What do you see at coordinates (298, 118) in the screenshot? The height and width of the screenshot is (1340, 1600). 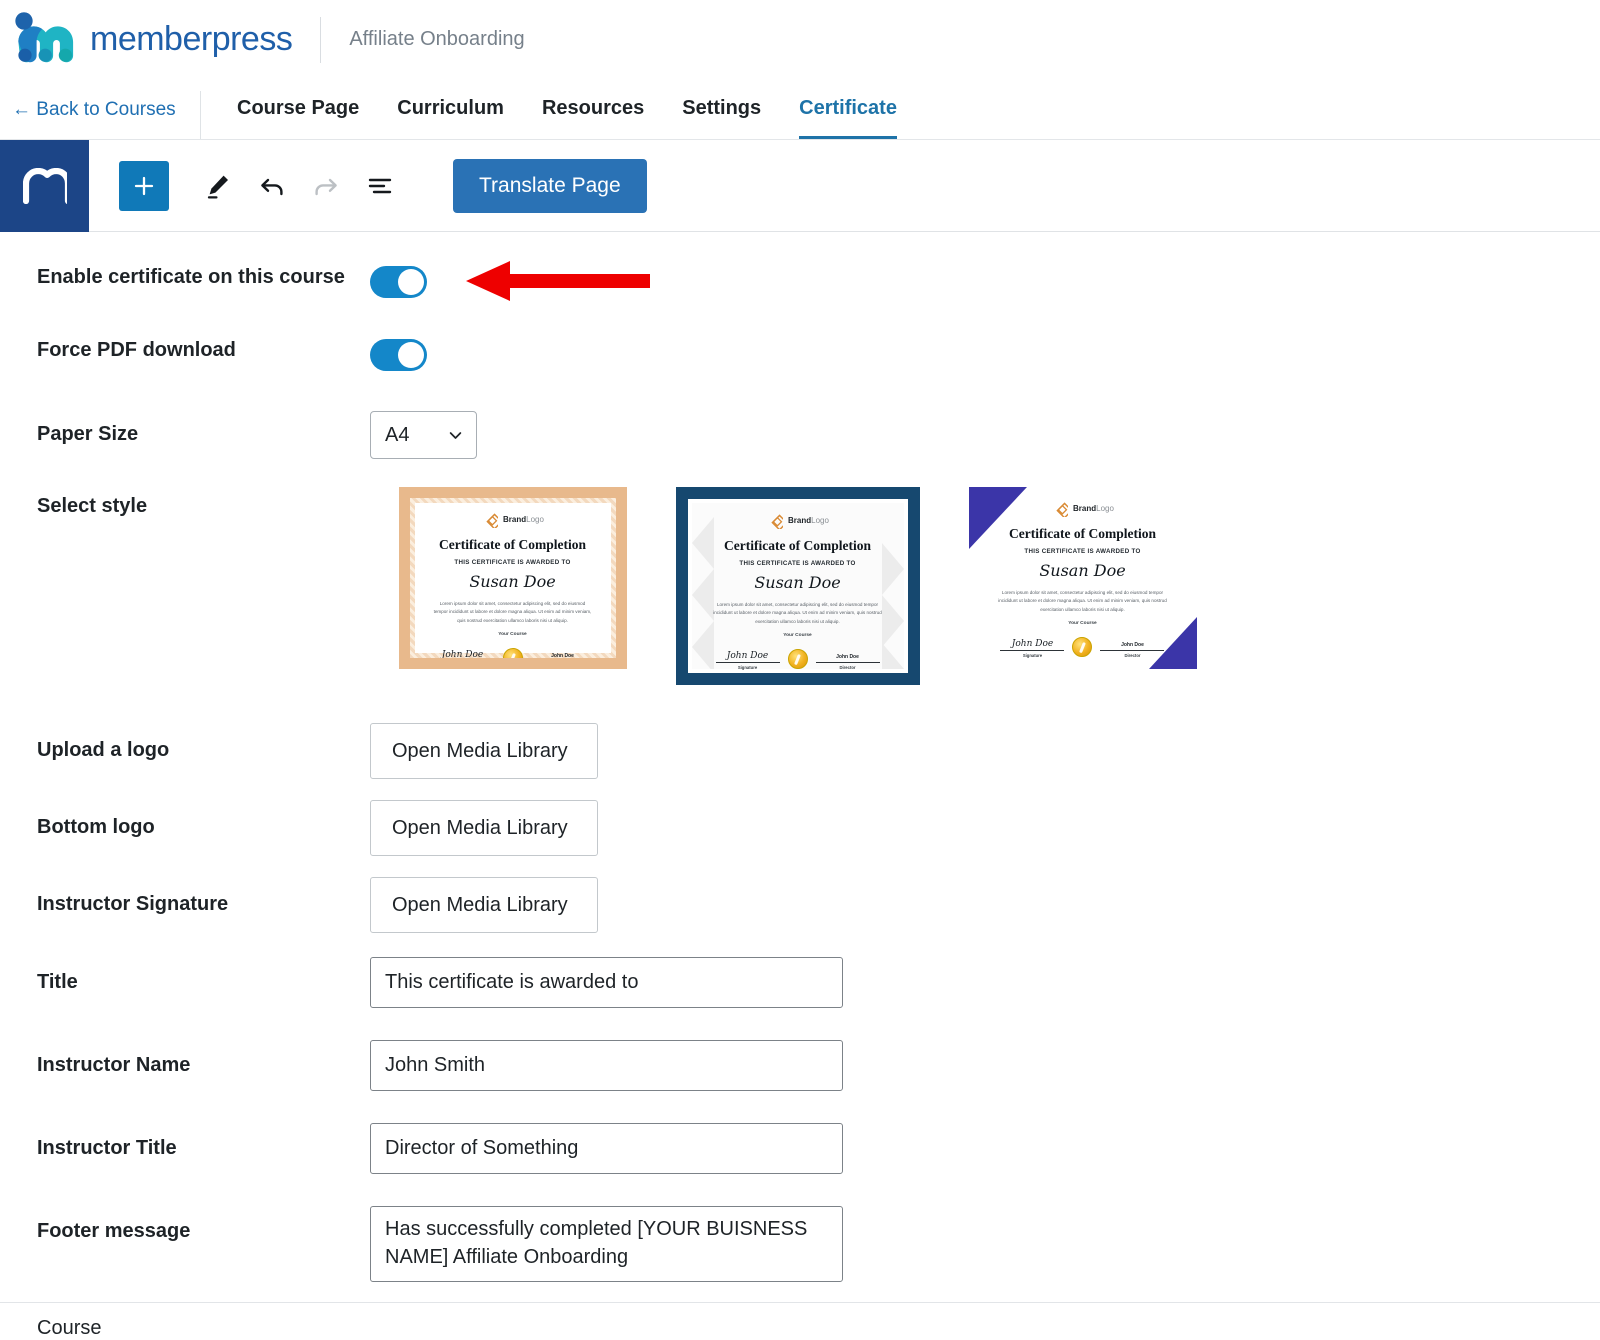 I see `tab-course-page: Course Page` at bounding box center [298, 118].